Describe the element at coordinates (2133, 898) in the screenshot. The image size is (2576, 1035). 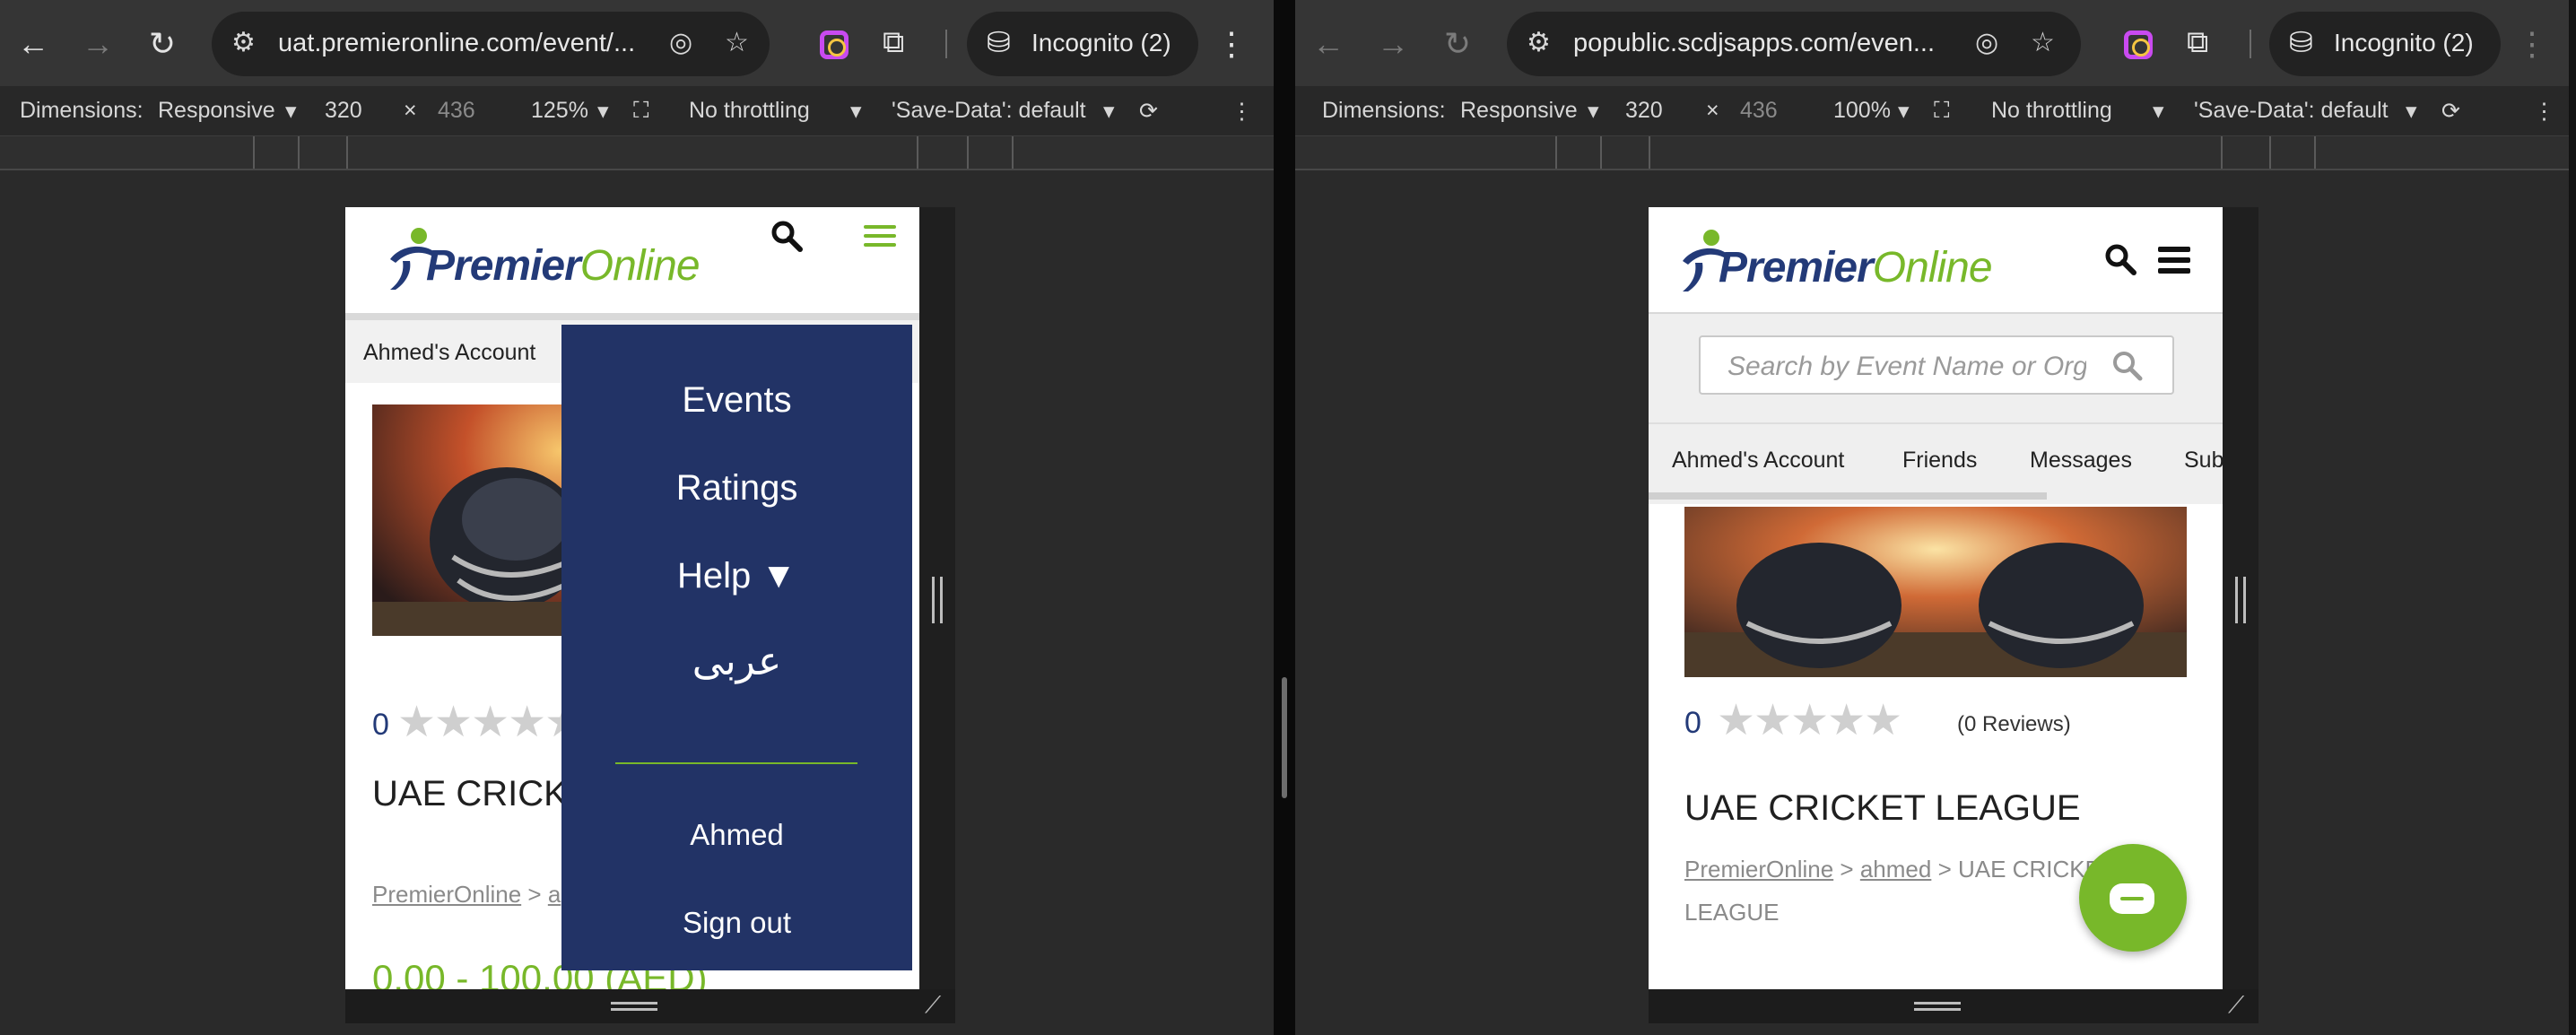
I see `chat-button` at that location.